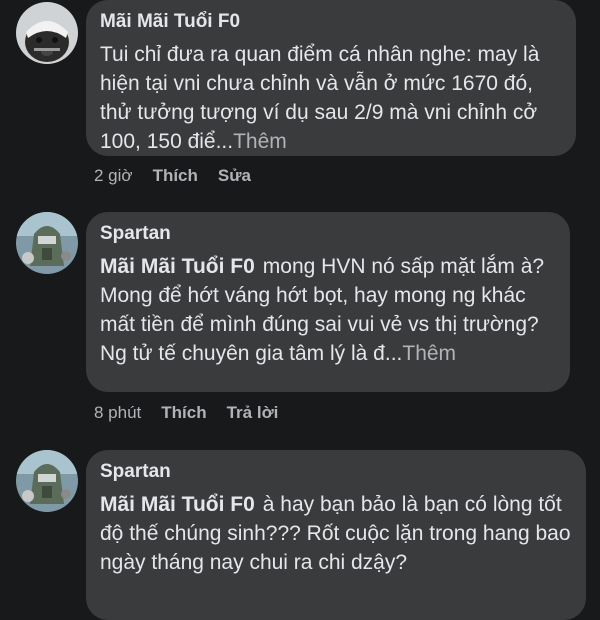 The height and width of the screenshot is (620, 600). What do you see at coordinates (253, 413) in the screenshot?
I see `reply-button: Trả lời` at bounding box center [253, 413].